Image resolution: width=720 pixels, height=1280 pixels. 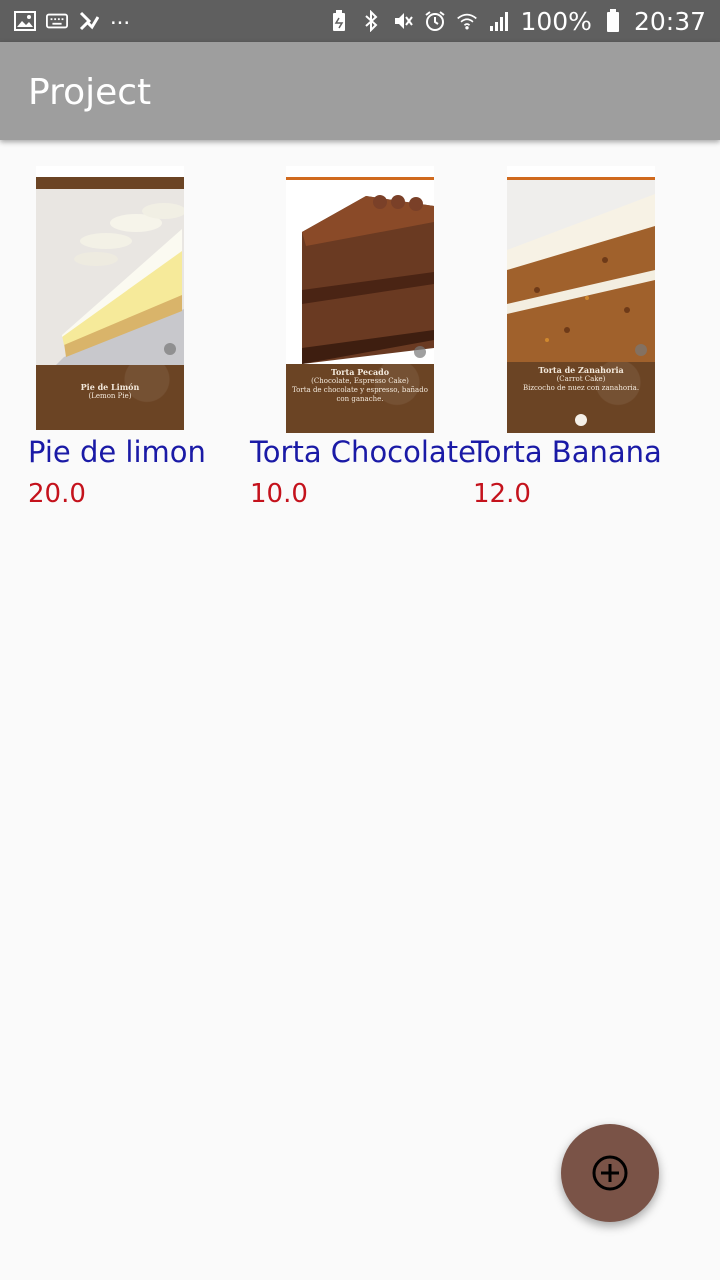 What do you see at coordinates (499, 21) in the screenshot?
I see `signal-icon` at bounding box center [499, 21].